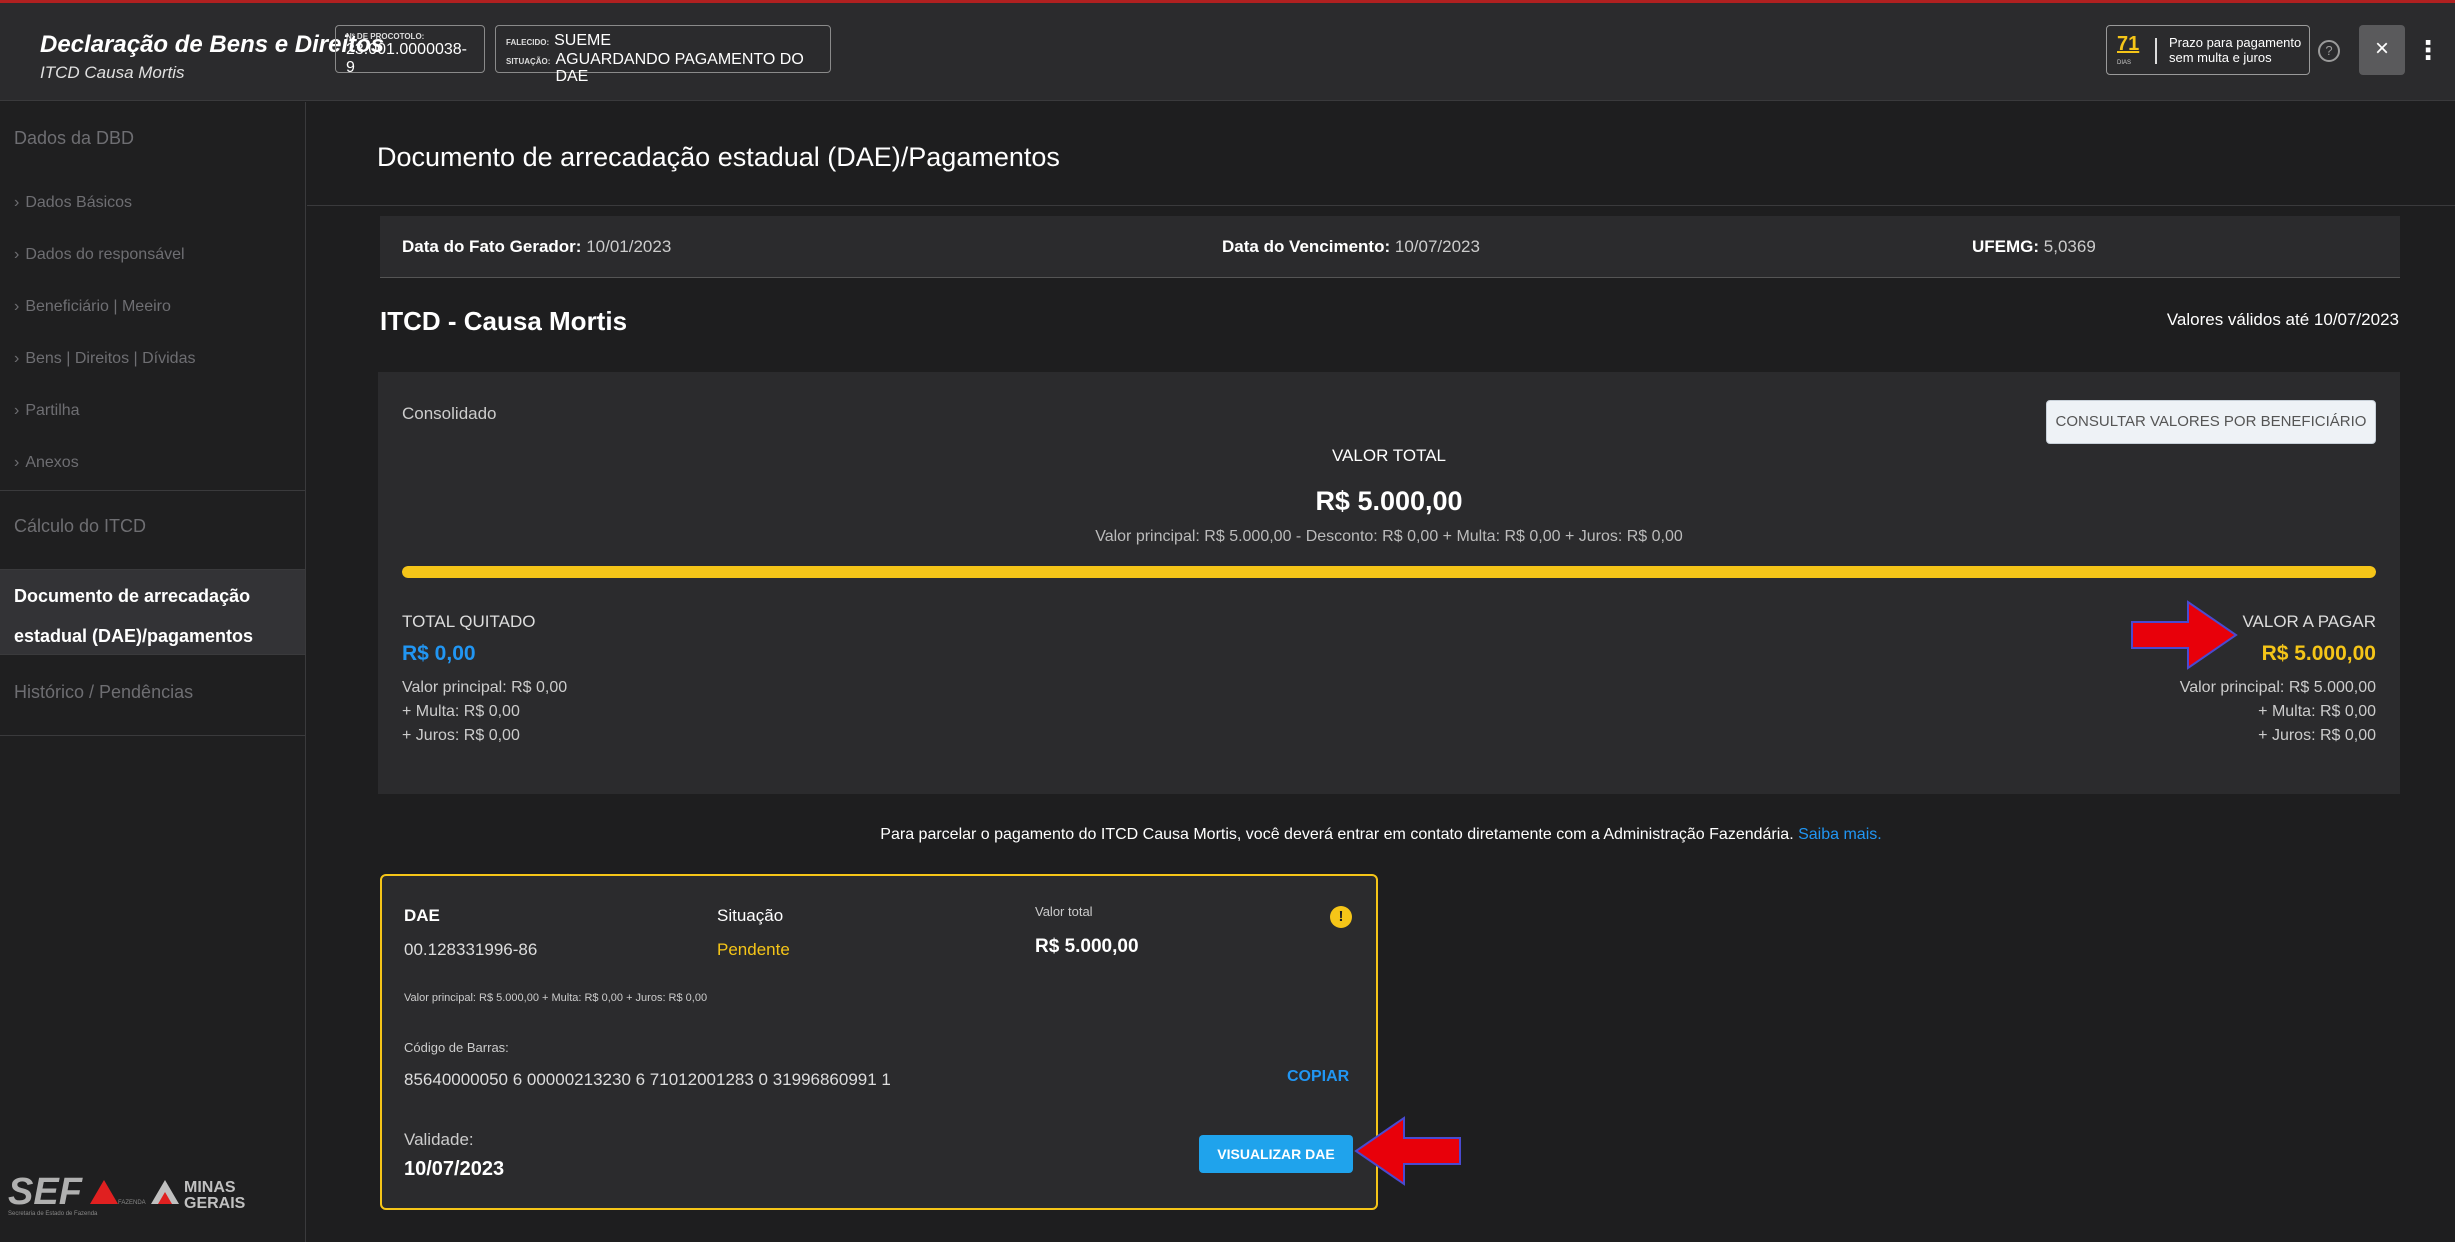  What do you see at coordinates (1437, 246) in the screenshot?
I see `vencimento-value: 10/07/2023` at bounding box center [1437, 246].